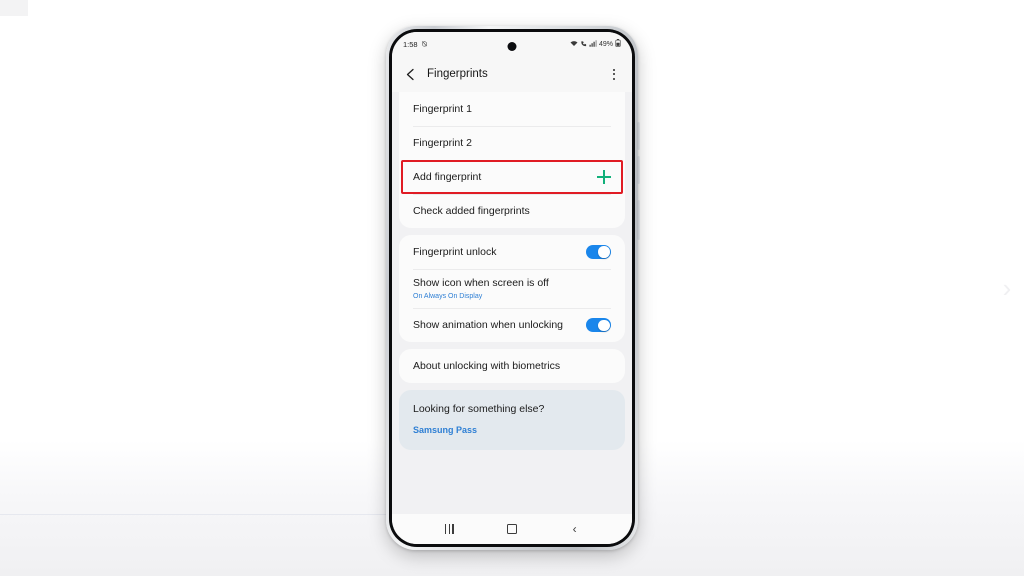  What do you see at coordinates (1007, 288) in the screenshot?
I see `chevron-right-icon: ›` at bounding box center [1007, 288].